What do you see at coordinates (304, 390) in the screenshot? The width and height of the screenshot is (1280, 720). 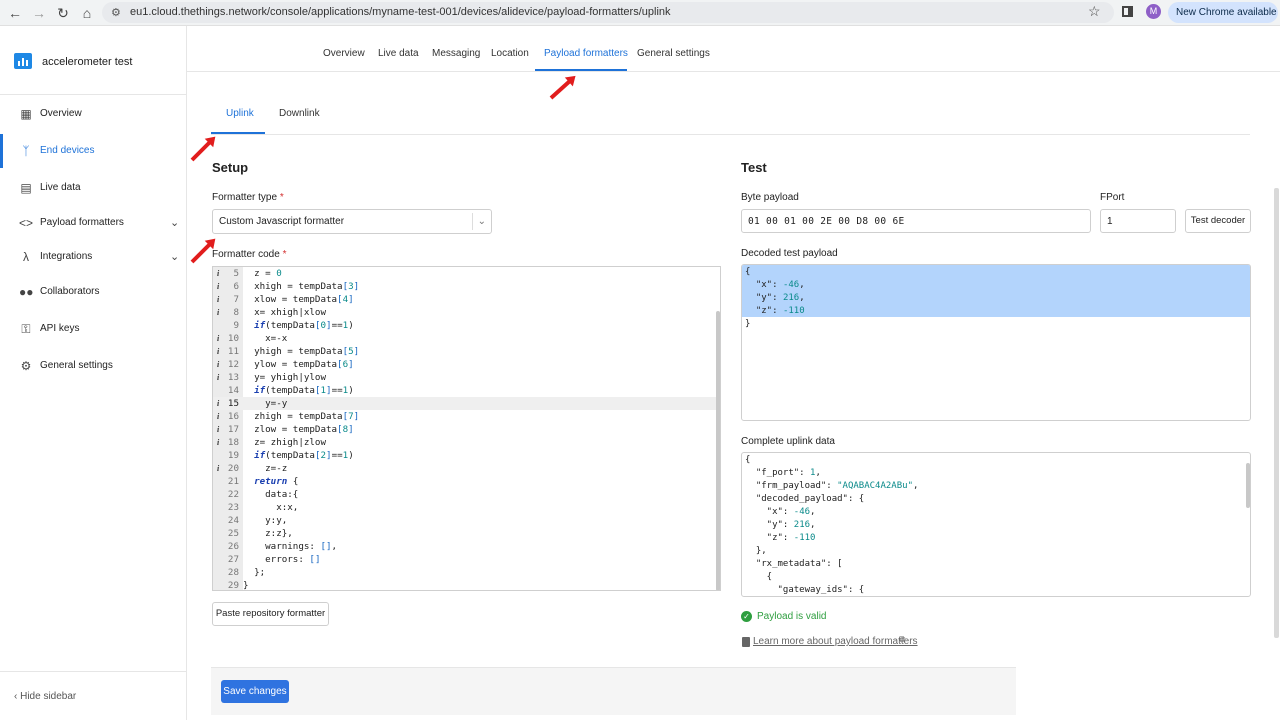 I see `code-text: if(tempData[1]==1)` at bounding box center [304, 390].